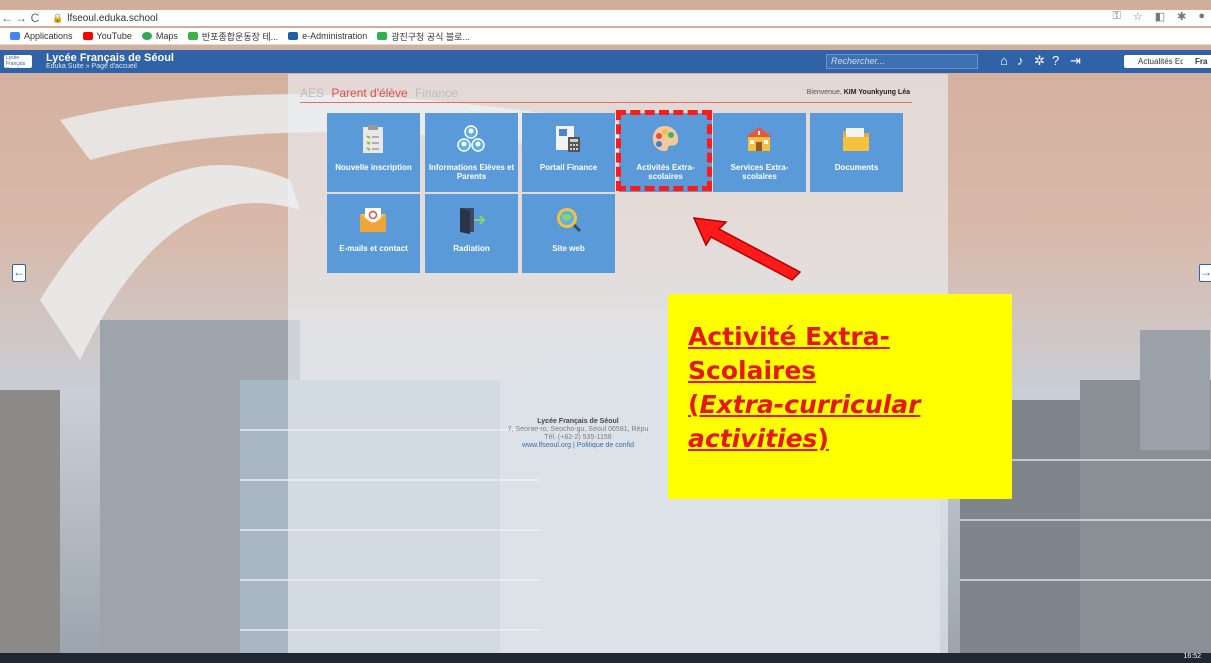  Describe the element at coordinates (578, 421) in the screenshot. I see `footer-school-name: Lycée Français de Séoul` at that location.